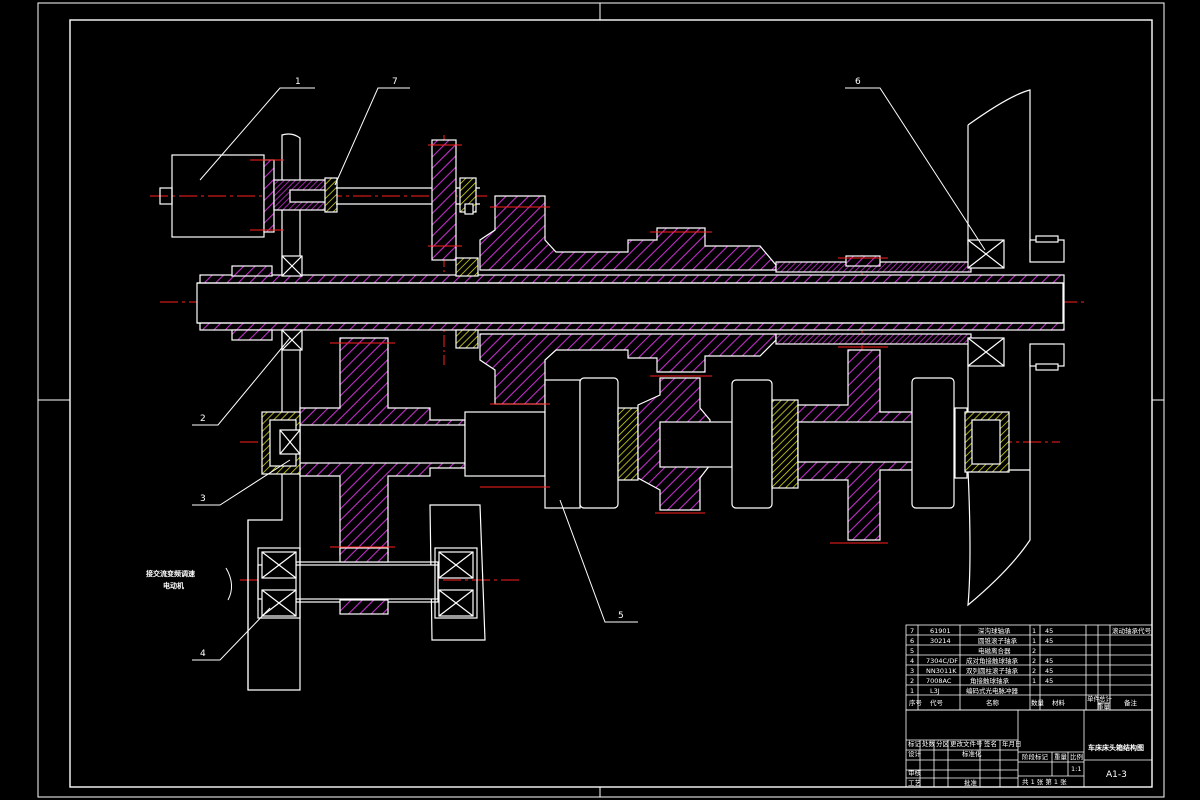 This screenshot has height=800, width=1200. What do you see at coordinates (1038, 702) in the screenshot?
I see `svg-text: 数量` at bounding box center [1038, 702].